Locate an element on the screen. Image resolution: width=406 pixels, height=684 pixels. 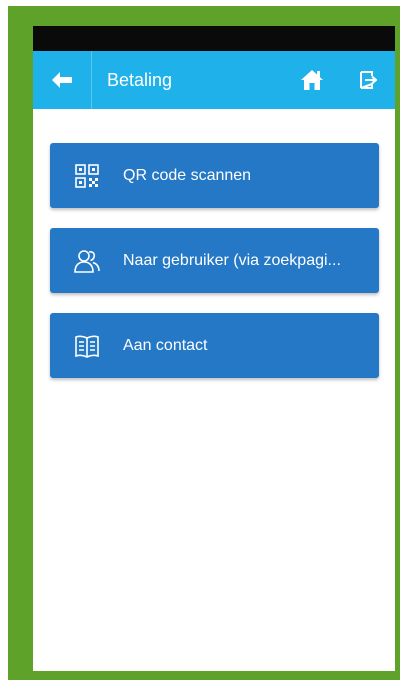
to-contact-button: Aan contact is located at coordinates (214, 345).